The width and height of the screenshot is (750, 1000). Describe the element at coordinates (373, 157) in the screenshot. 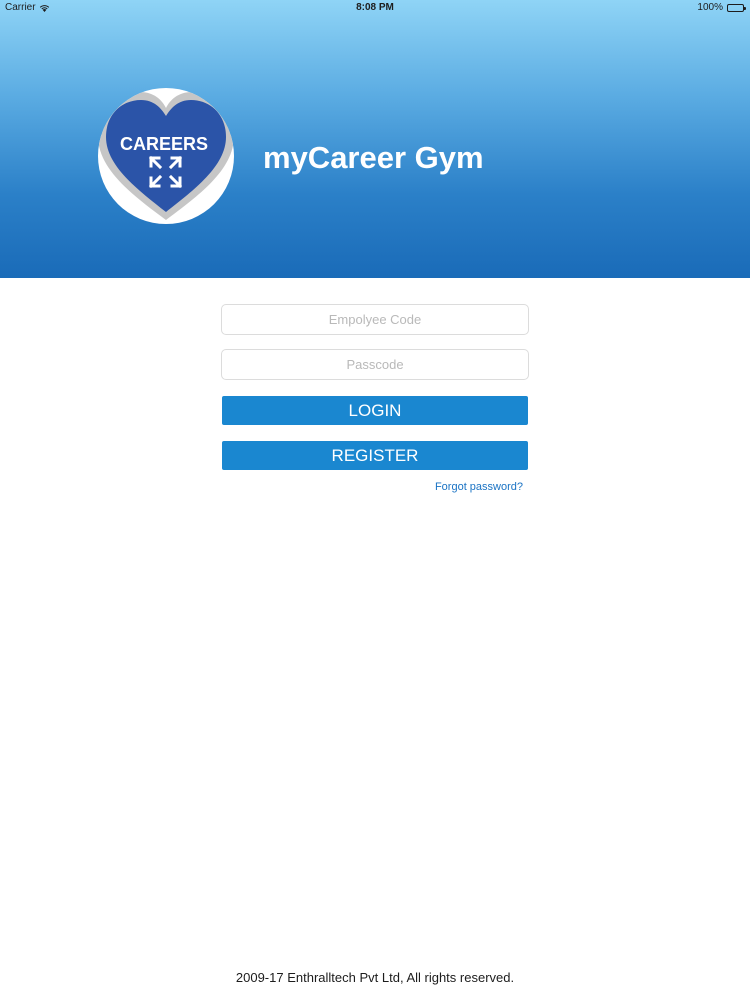

I see `app-title: myCareer Gym` at that location.